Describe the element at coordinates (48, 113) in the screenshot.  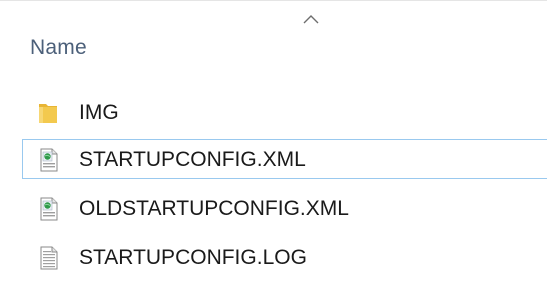
I see `folder-icon` at that location.